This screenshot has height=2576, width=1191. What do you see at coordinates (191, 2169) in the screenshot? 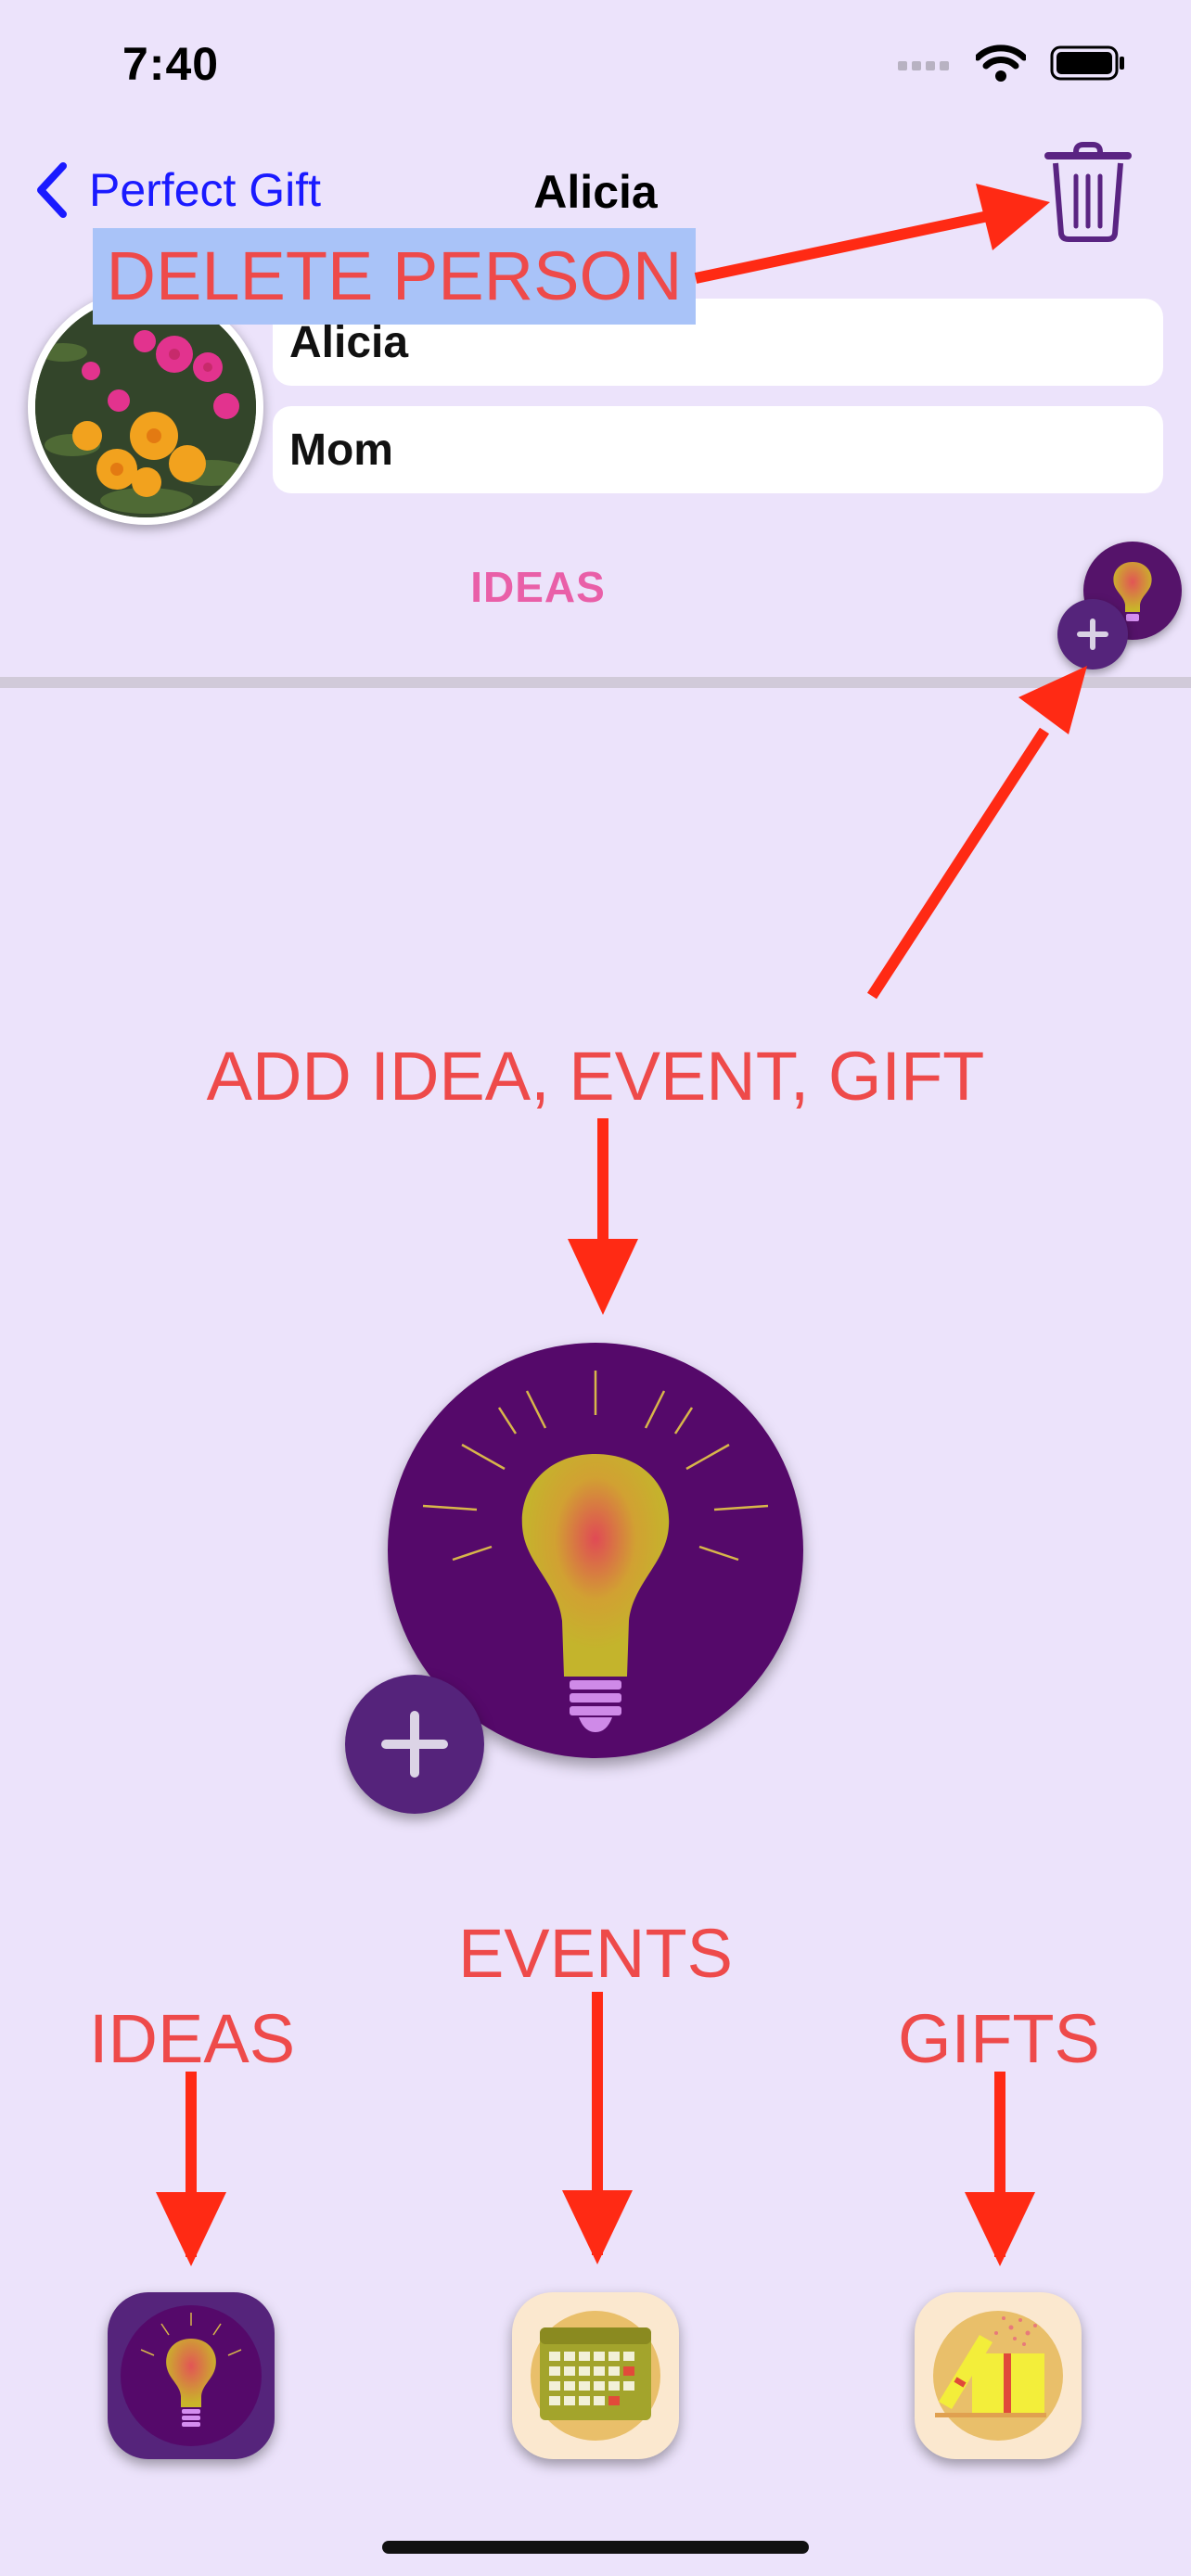
I see `arrow-to-tab-ideas` at bounding box center [191, 2169].